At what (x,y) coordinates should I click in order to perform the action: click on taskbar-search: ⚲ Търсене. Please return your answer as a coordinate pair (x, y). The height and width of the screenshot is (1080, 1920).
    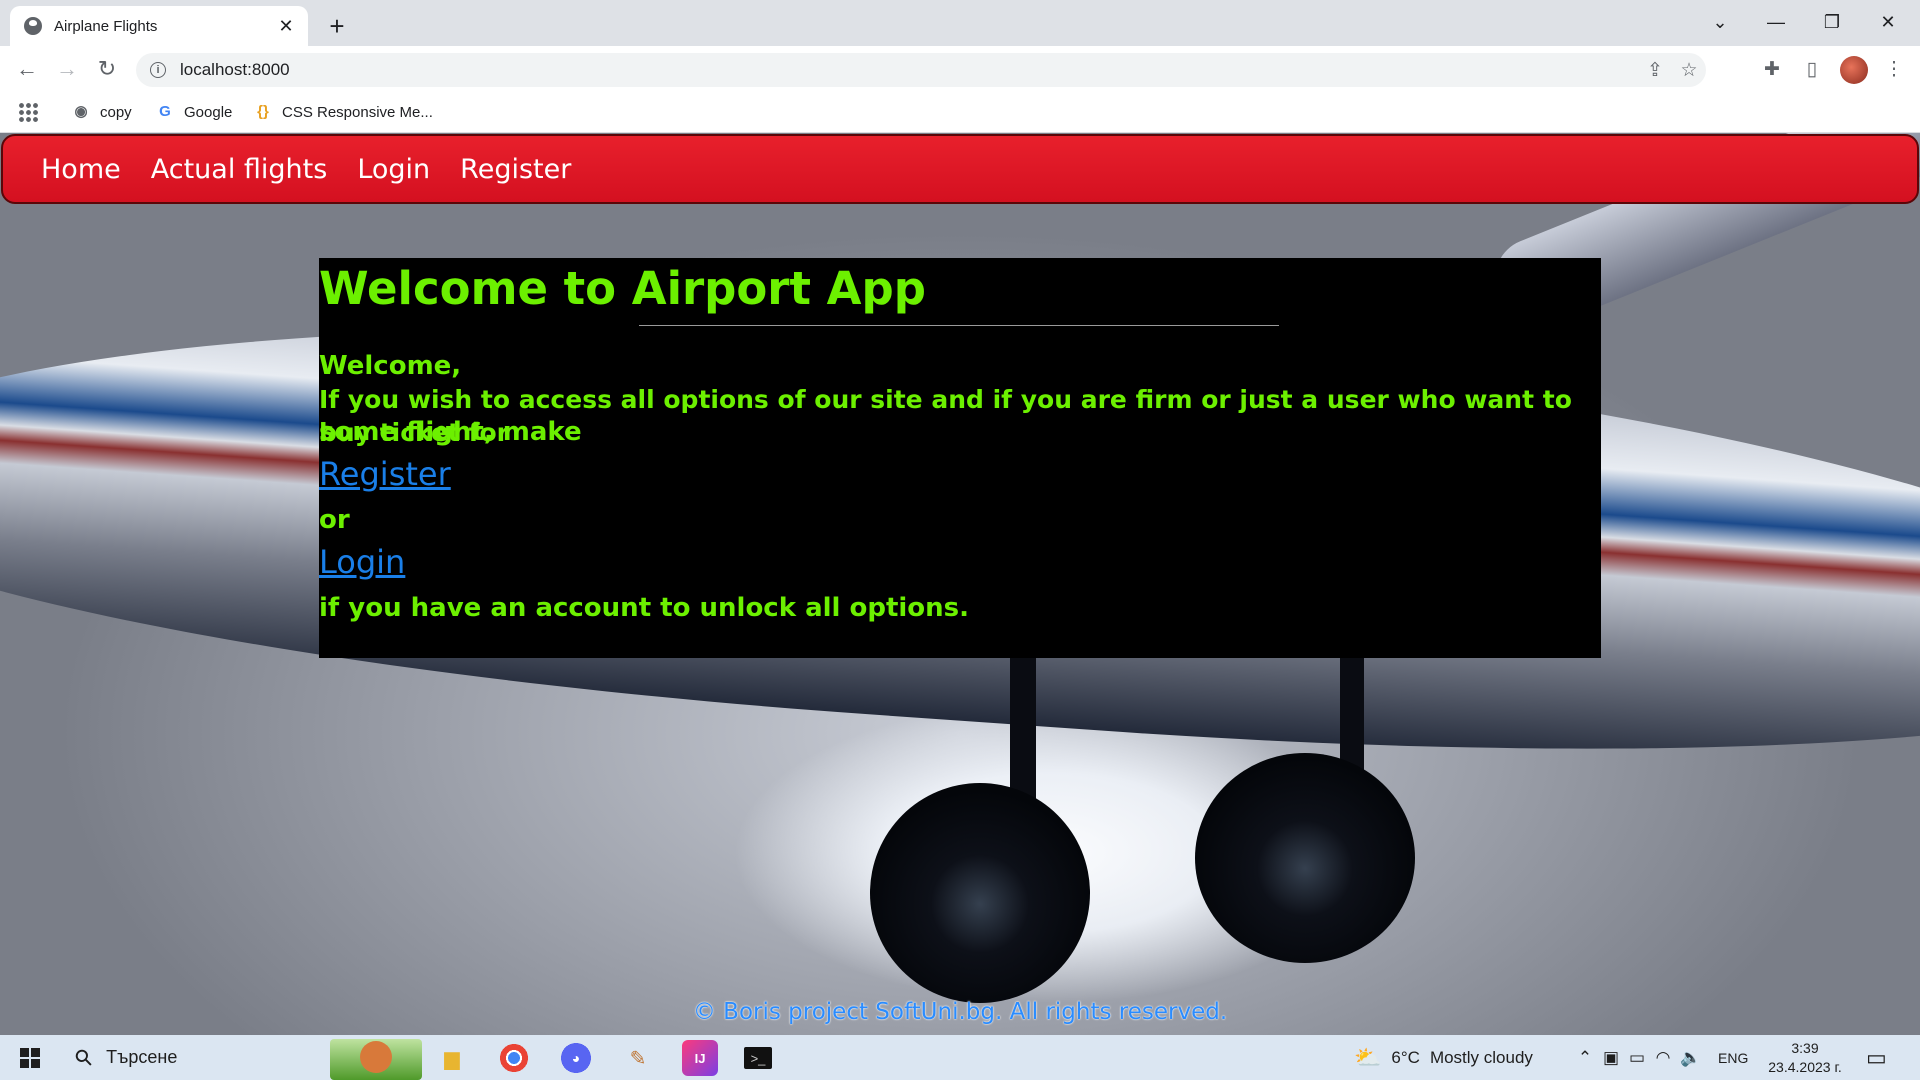
    Looking at the image, I should click on (242, 1057).